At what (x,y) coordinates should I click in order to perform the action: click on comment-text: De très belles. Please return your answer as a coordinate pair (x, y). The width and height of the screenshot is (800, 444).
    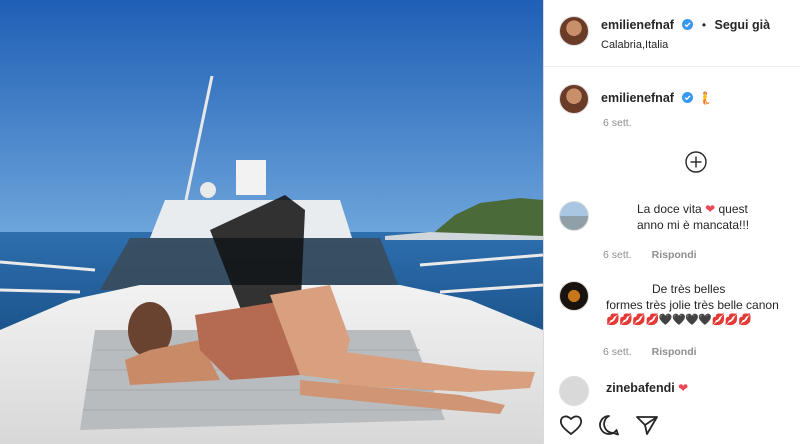
    Looking at the image, I should click on (689, 289).